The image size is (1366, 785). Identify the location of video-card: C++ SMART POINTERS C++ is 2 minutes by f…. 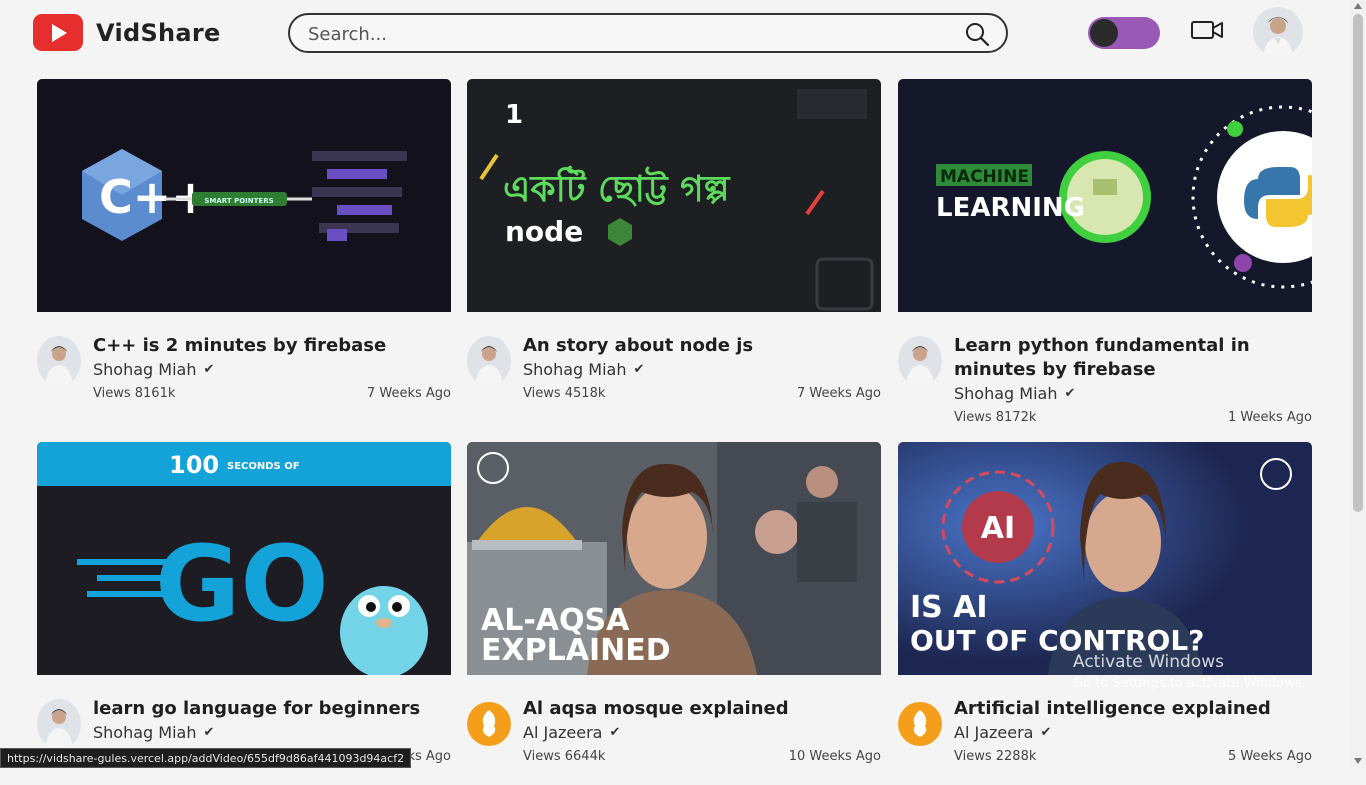
(244, 250).